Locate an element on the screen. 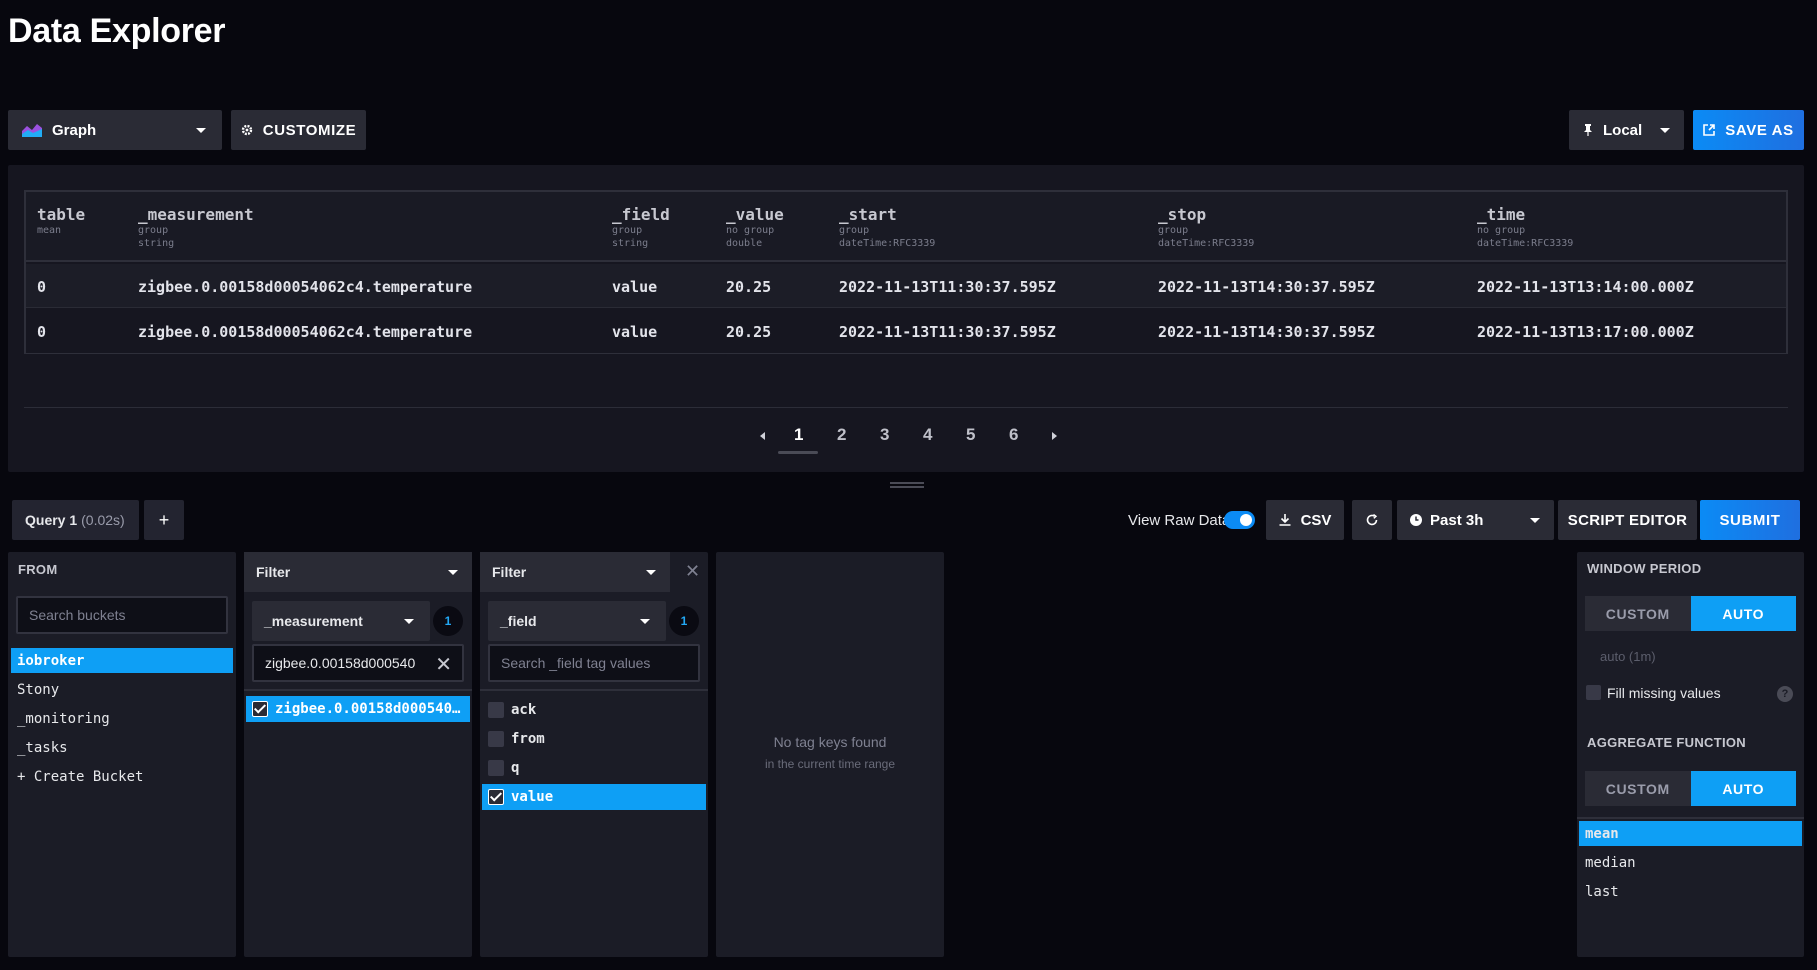 This screenshot has width=1817, height=970. table-cell: 2022-11-13T13:14:00.000Z is located at coordinates (1585, 287).